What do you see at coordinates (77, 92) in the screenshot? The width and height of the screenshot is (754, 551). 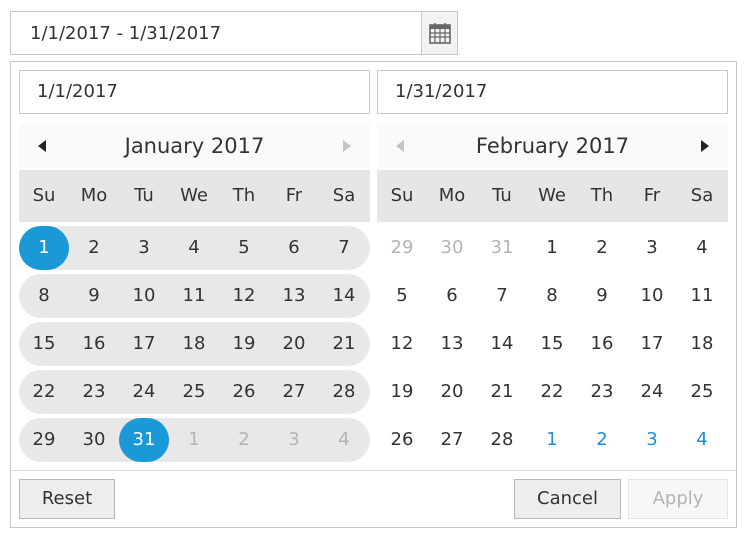 I see `start-date-value: 1/1/2017` at bounding box center [77, 92].